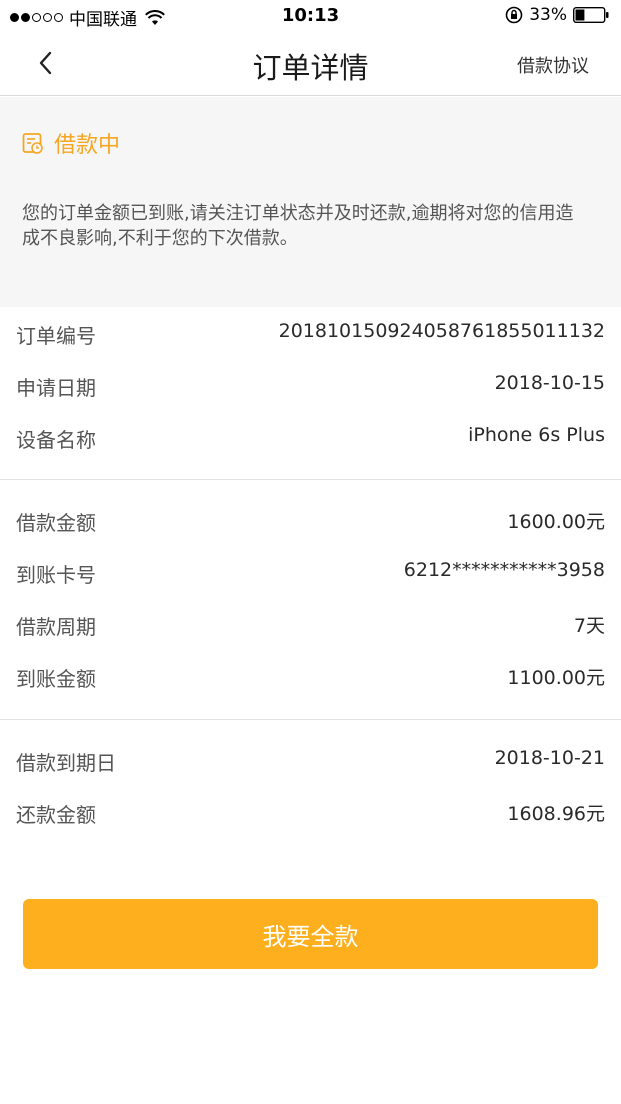 The height and width of the screenshot is (1104, 621). What do you see at coordinates (56, 679) in the screenshot?
I see `row-label: 到账金额` at bounding box center [56, 679].